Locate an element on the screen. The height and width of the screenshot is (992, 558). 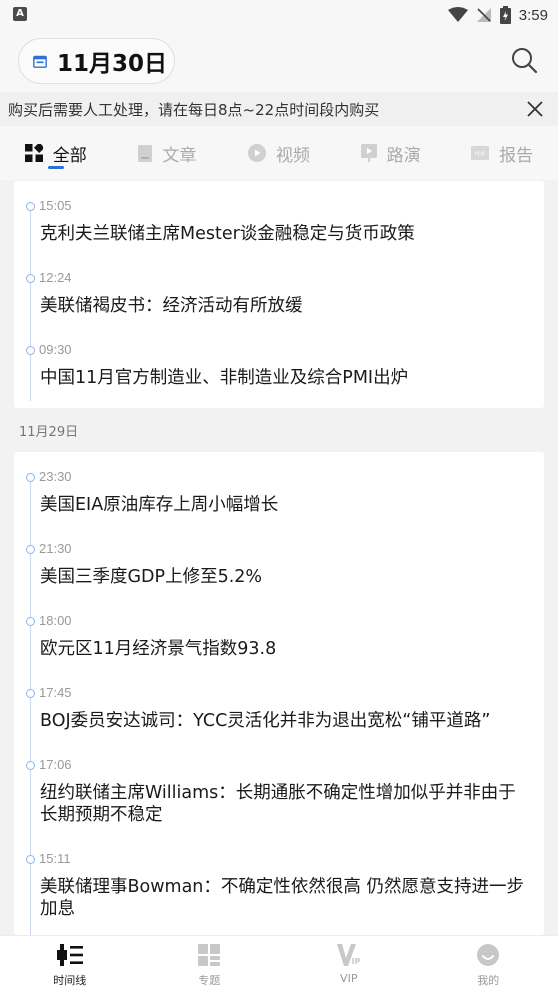
selected-date: 11月30日 is located at coordinates (112, 64).